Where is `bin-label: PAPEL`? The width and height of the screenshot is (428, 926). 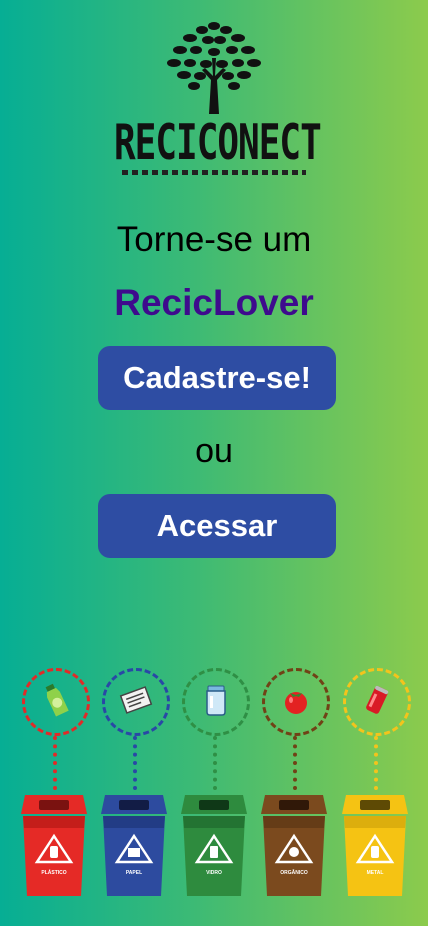
bin-label: PAPEL is located at coordinates (134, 873).